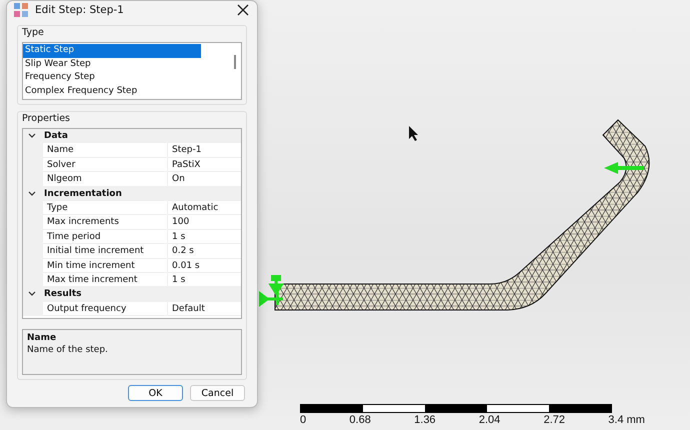 This screenshot has width=690, height=430. Describe the element at coordinates (105, 309) in the screenshot. I see `property-name: Output frequency` at that location.